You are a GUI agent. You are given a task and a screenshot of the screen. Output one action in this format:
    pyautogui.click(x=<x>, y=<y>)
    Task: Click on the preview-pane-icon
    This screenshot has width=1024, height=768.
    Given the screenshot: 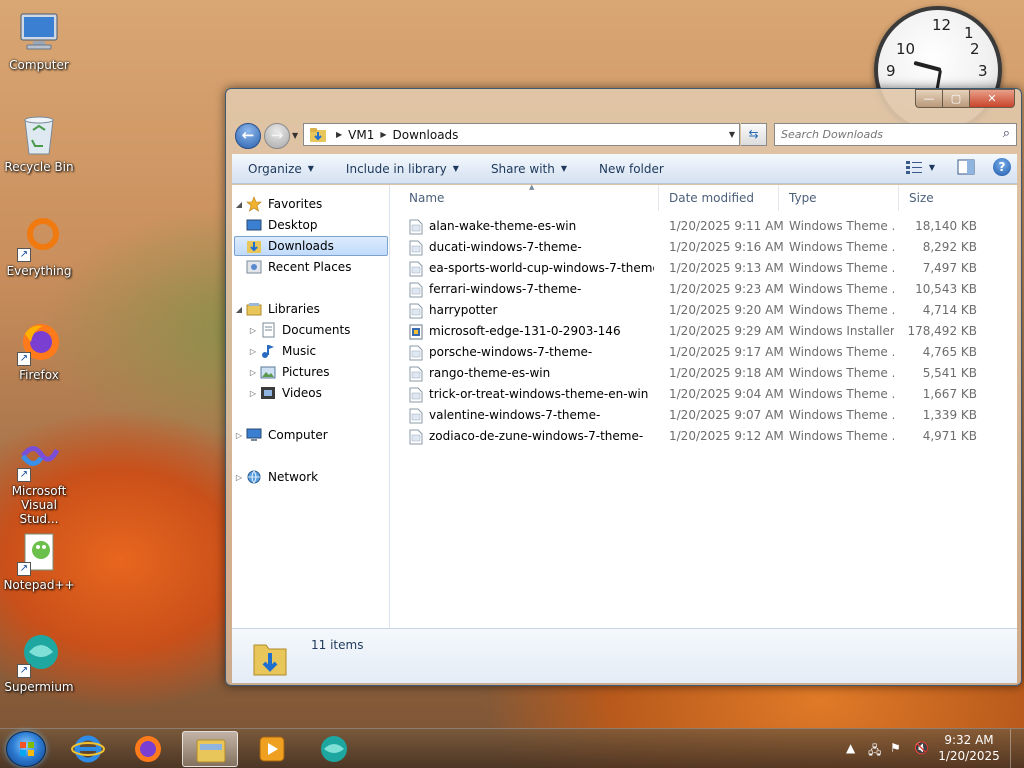 What is the action you would take?
    pyautogui.click(x=966, y=167)
    